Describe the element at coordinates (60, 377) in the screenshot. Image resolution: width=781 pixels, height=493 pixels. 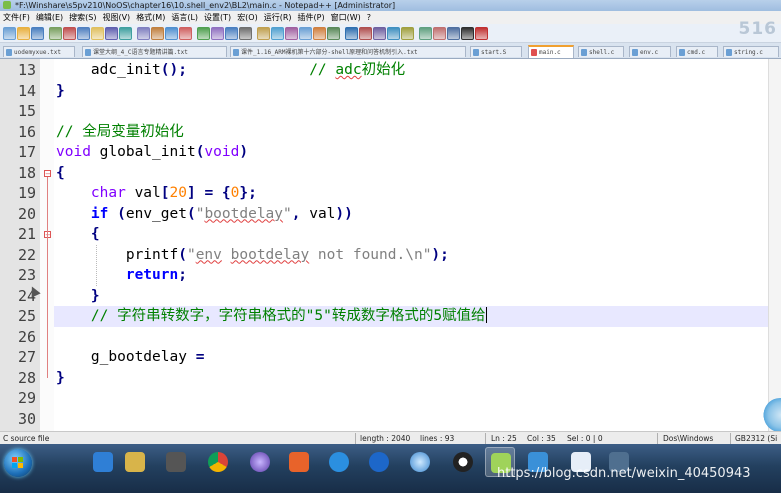
I see `code-text: }` at that location.